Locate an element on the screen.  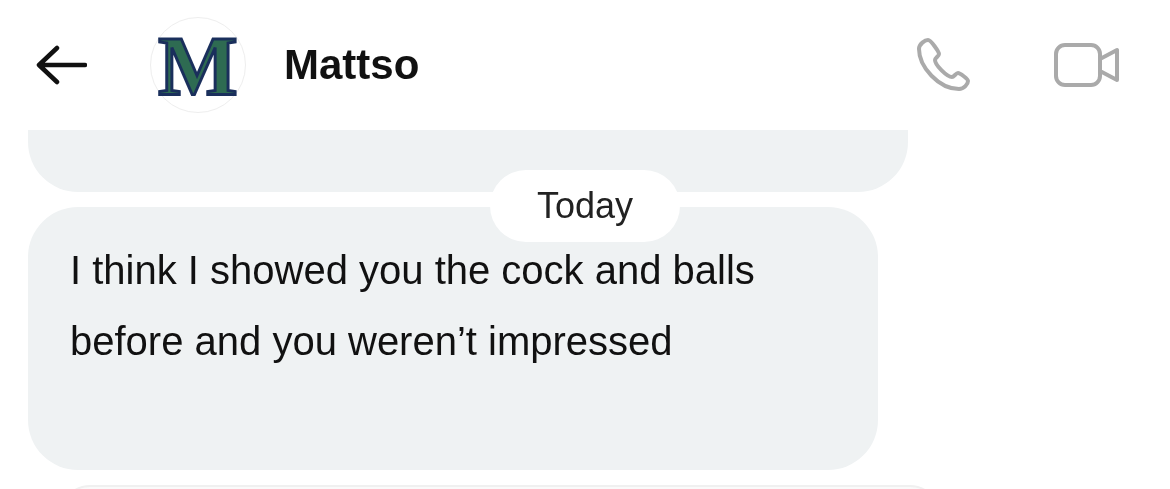
back-icon is located at coordinates (61, 65).